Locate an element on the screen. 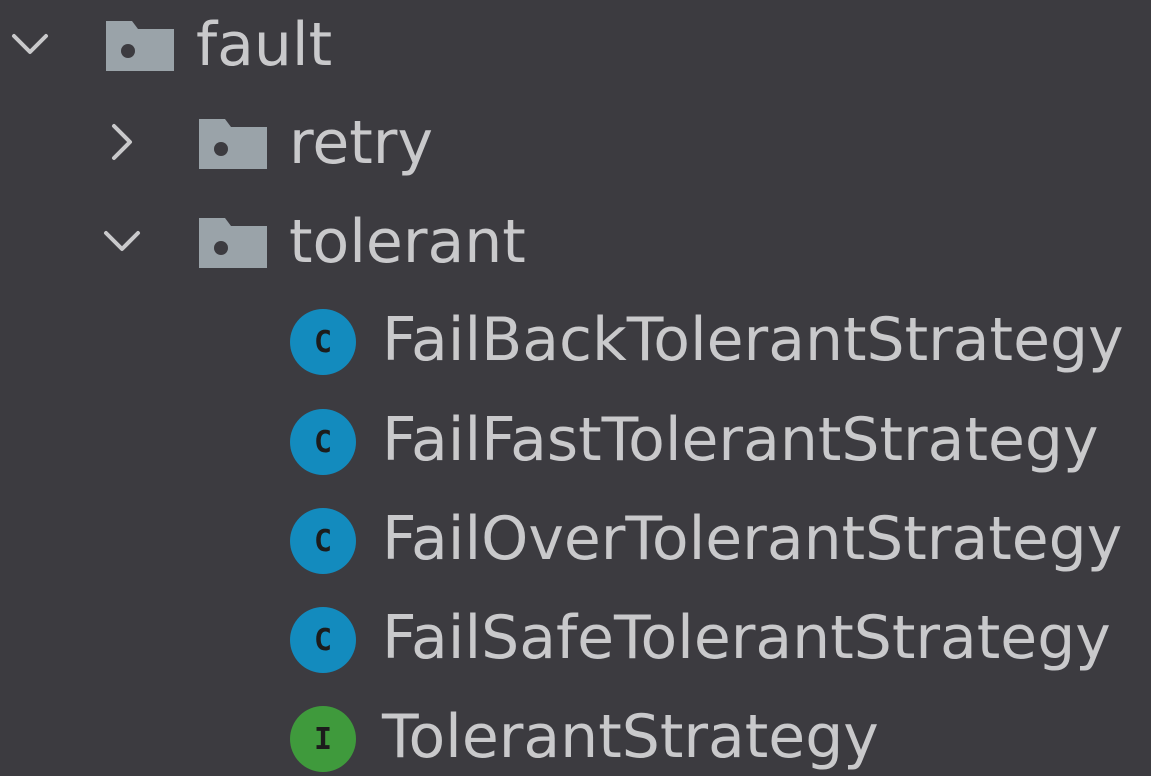 This screenshot has height=776, width=1151. tree-item-tolerant: tolerant is located at coordinates (575, 245).